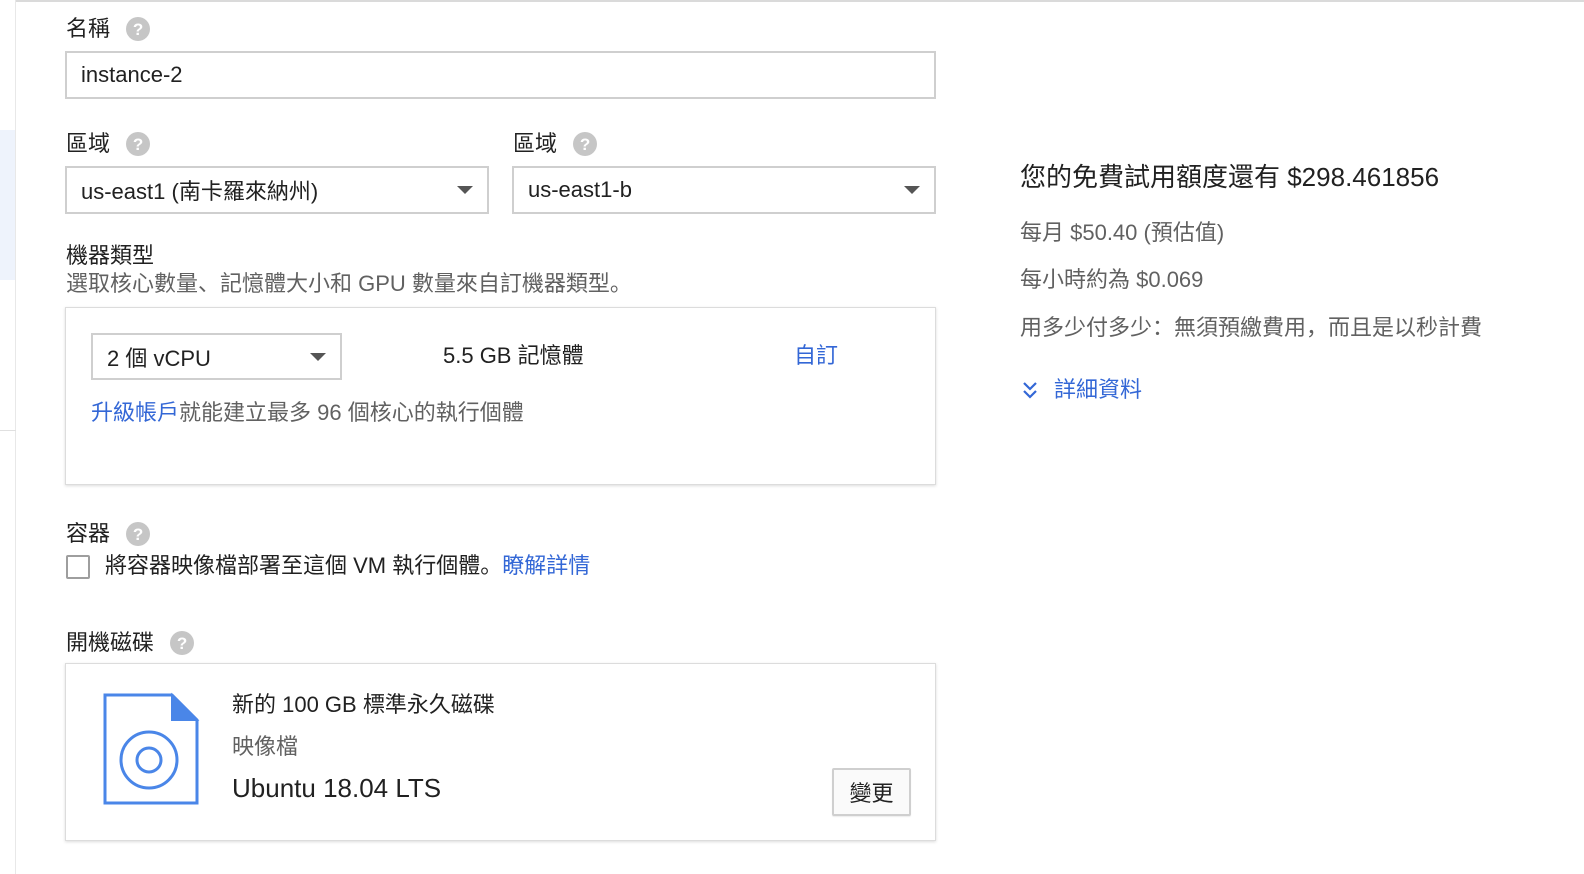 The image size is (1584, 874). I want to click on deploy-container-label: 將容器映像檔部署至這個 VM 執行個體。, so click(304, 565).